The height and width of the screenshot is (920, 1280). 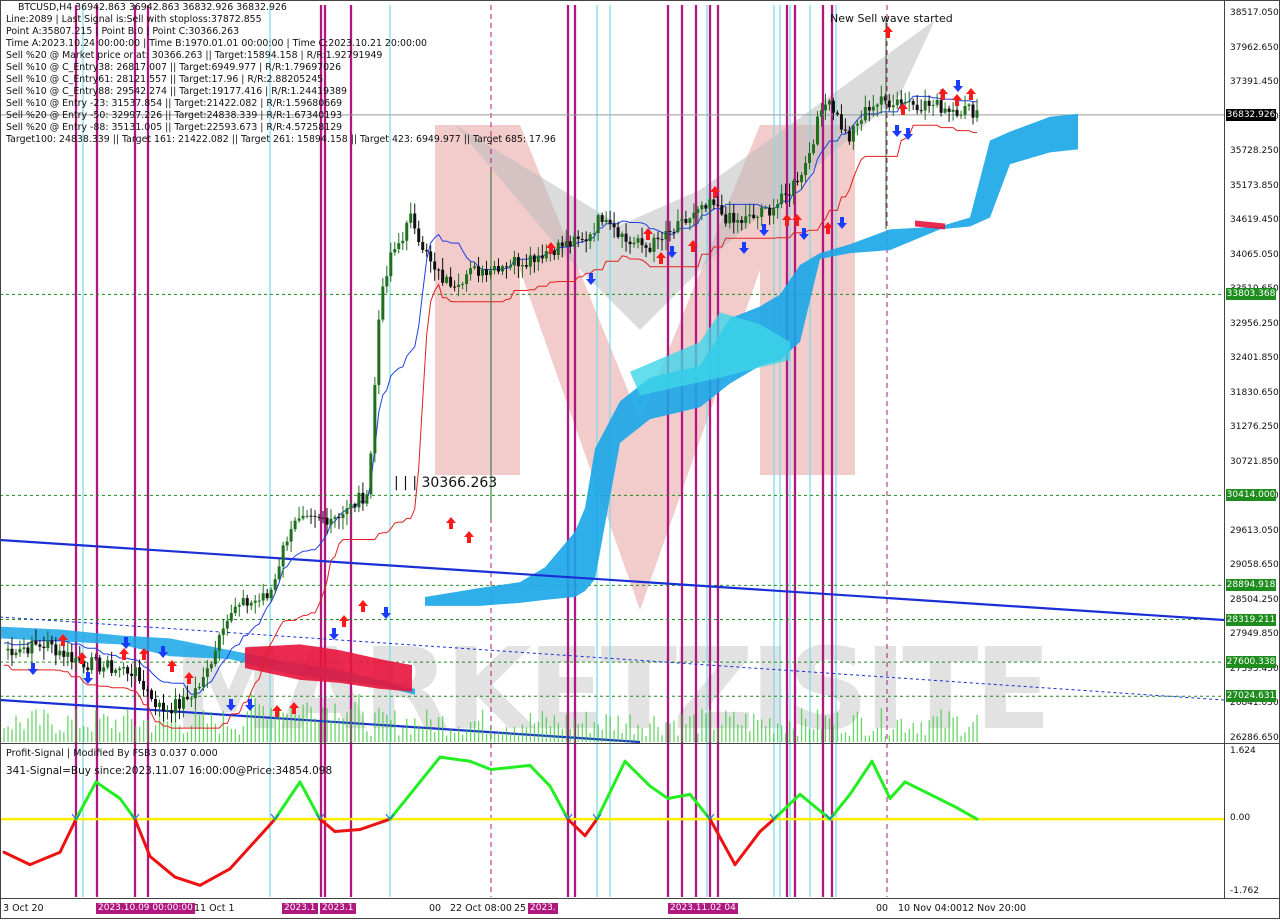 I want to click on time-label: 25, so click(x=520, y=908).